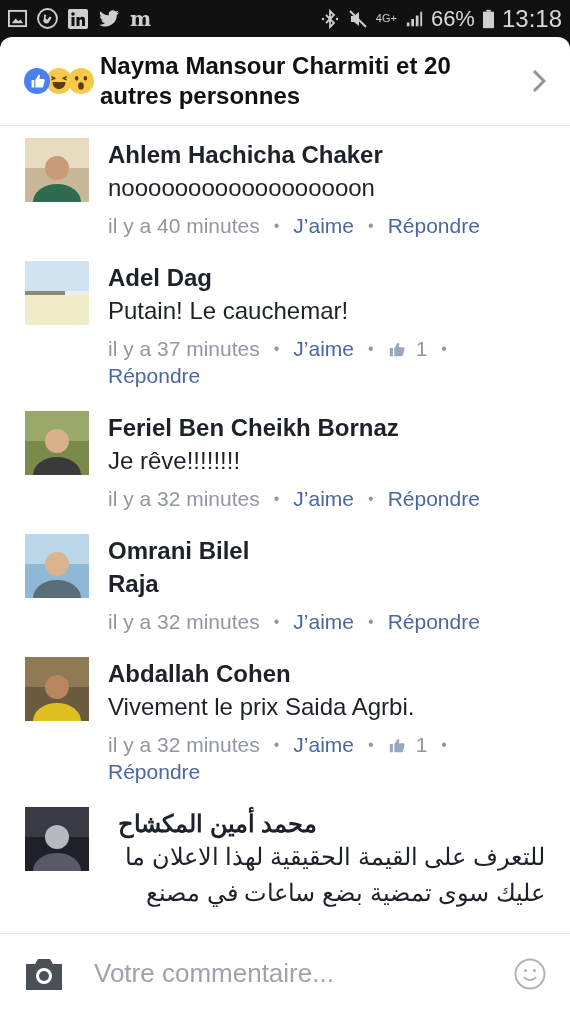 Image resolution: width=570 pixels, height=1013 pixels. Describe the element at coordinates (329, 155) in the screenshot. I see `commenter-name: Ahlem Hachicha Chaker` at that location.